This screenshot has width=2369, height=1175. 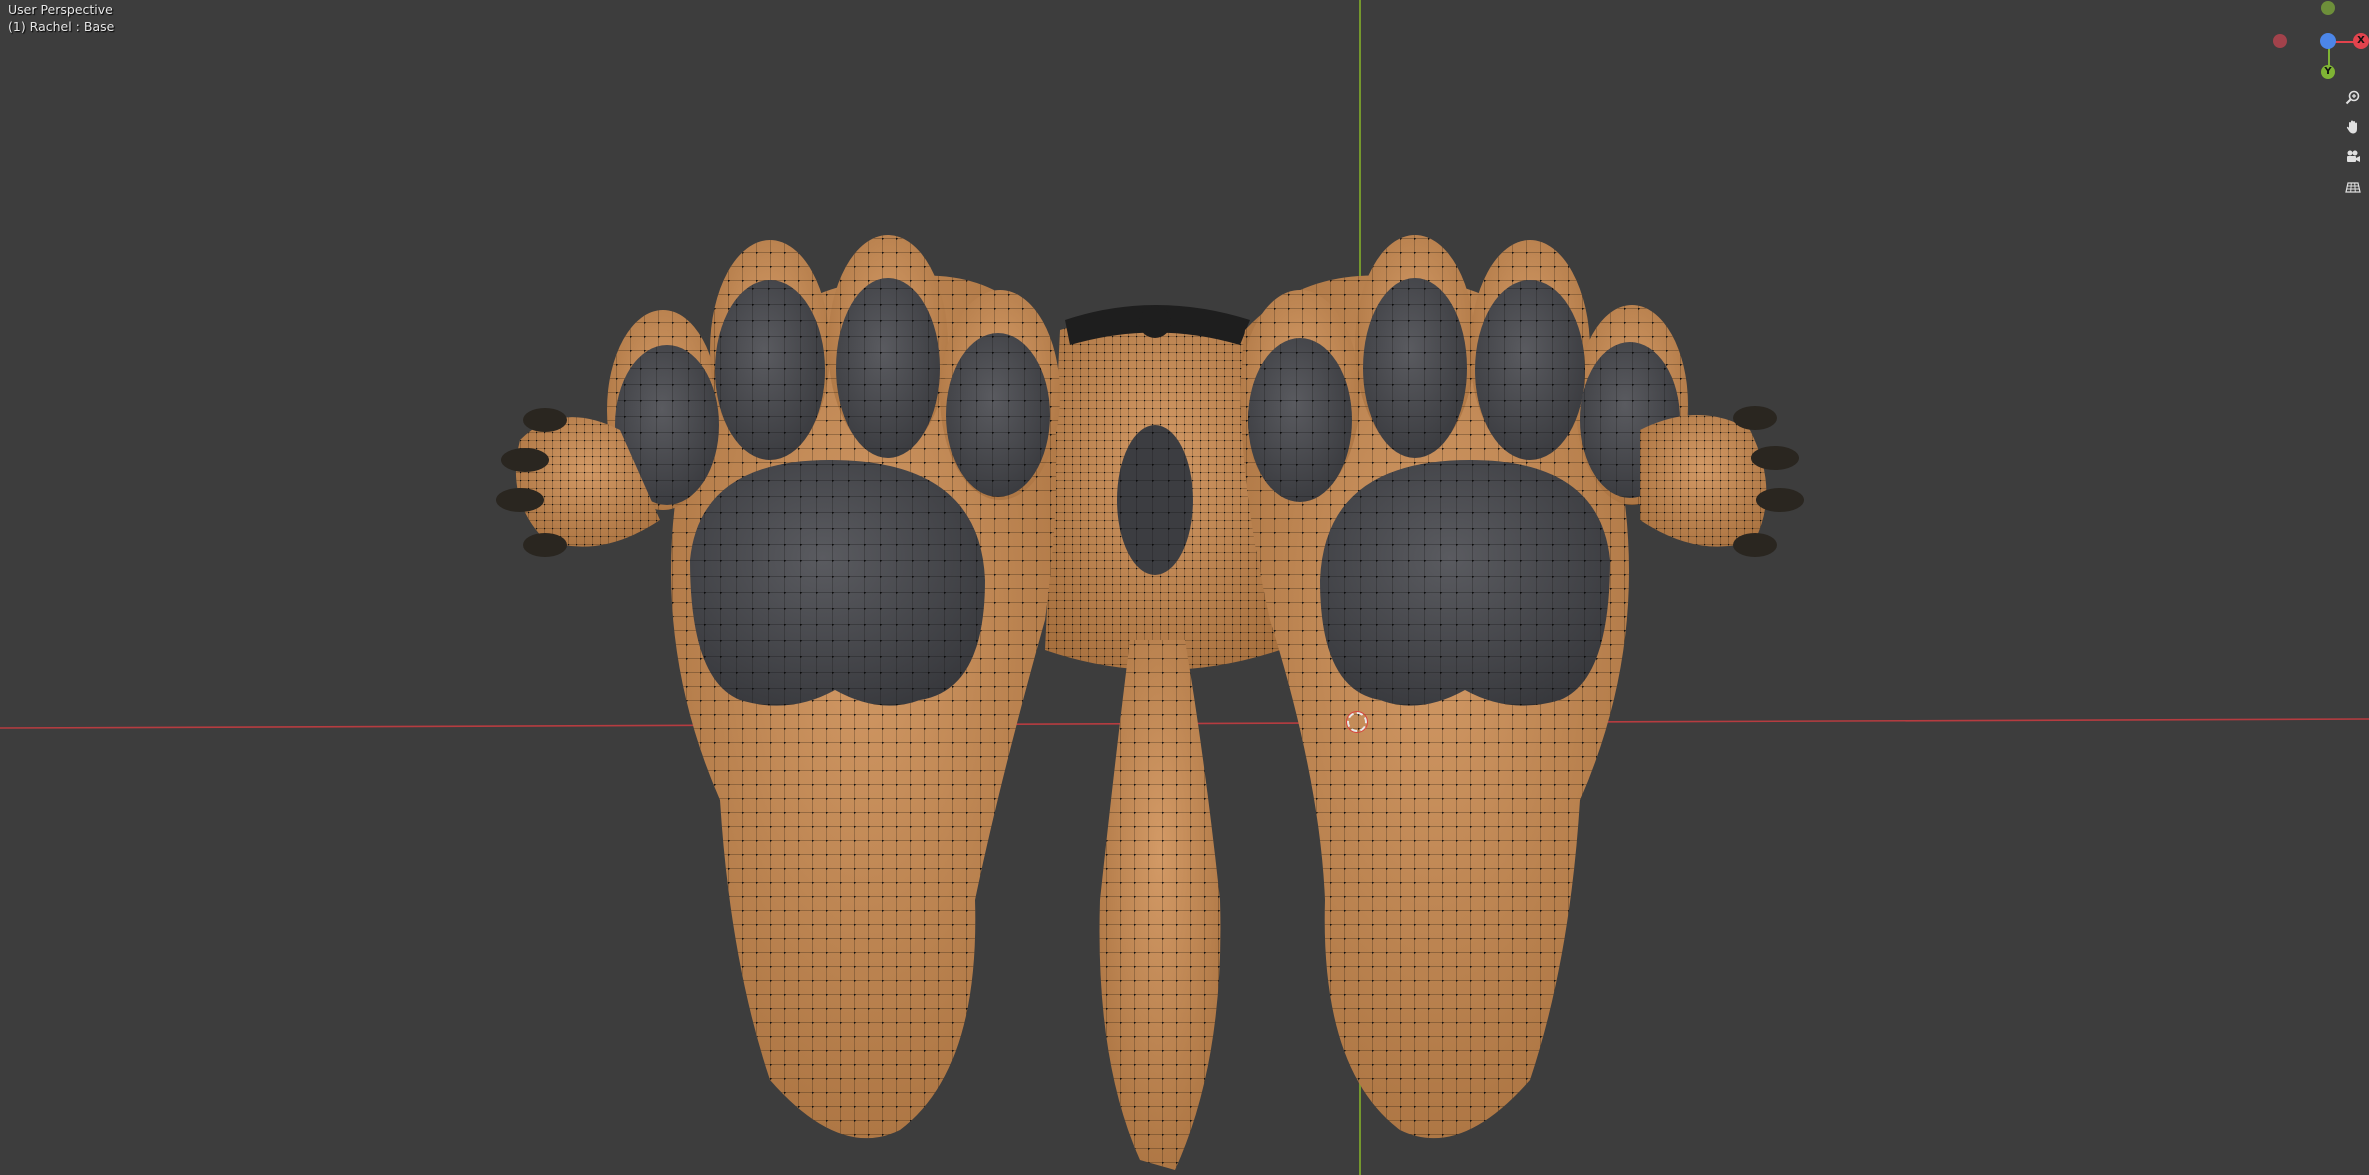 What do you see at coordinates (1464, 687) in the screenshot?
I see `mesh-right-foot` at bounding box center [1464, 687].